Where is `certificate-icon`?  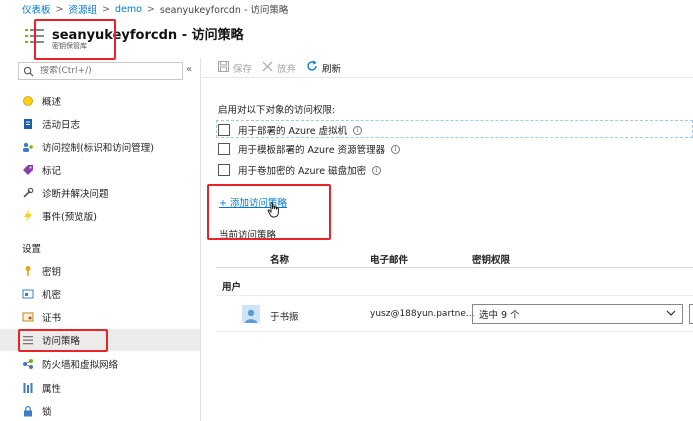 certificate-icon is located at coordinates (28, 317).